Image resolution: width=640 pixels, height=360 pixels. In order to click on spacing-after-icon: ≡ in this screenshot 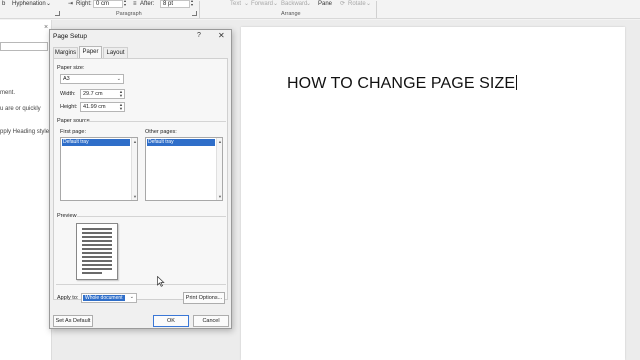, I will do `click(135, 4)`.